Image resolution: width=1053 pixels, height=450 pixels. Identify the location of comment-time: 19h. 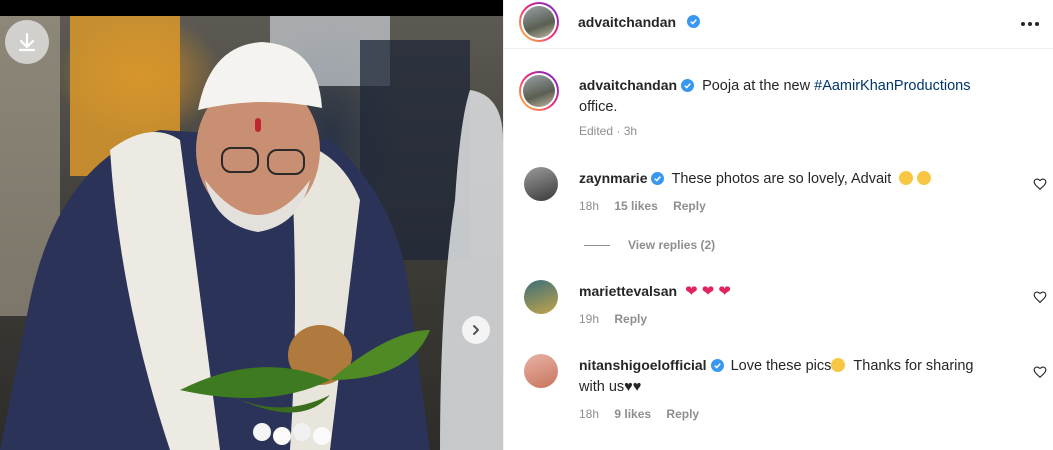
(589, 319).